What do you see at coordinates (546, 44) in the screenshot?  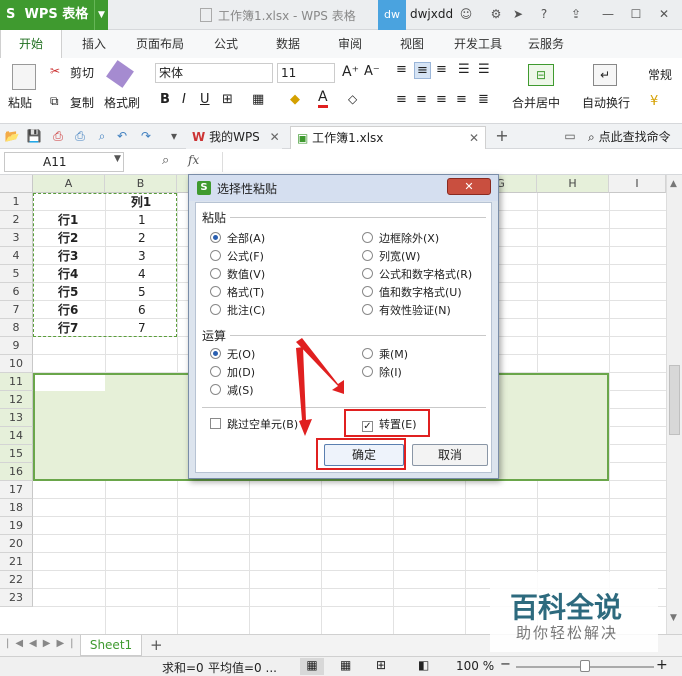 I see `tab-cloud: 云服务` at bounding box center [546, 44].